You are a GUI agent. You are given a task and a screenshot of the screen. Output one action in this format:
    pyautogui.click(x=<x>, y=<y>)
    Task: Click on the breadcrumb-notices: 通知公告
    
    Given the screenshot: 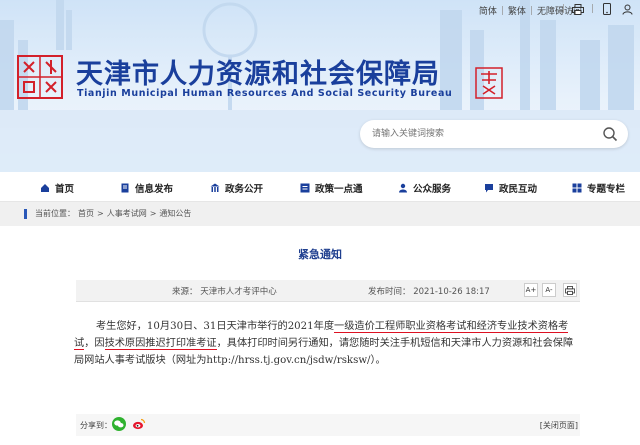 What is the action you would take?
    pyautogui.click(x=175, y=213)
    